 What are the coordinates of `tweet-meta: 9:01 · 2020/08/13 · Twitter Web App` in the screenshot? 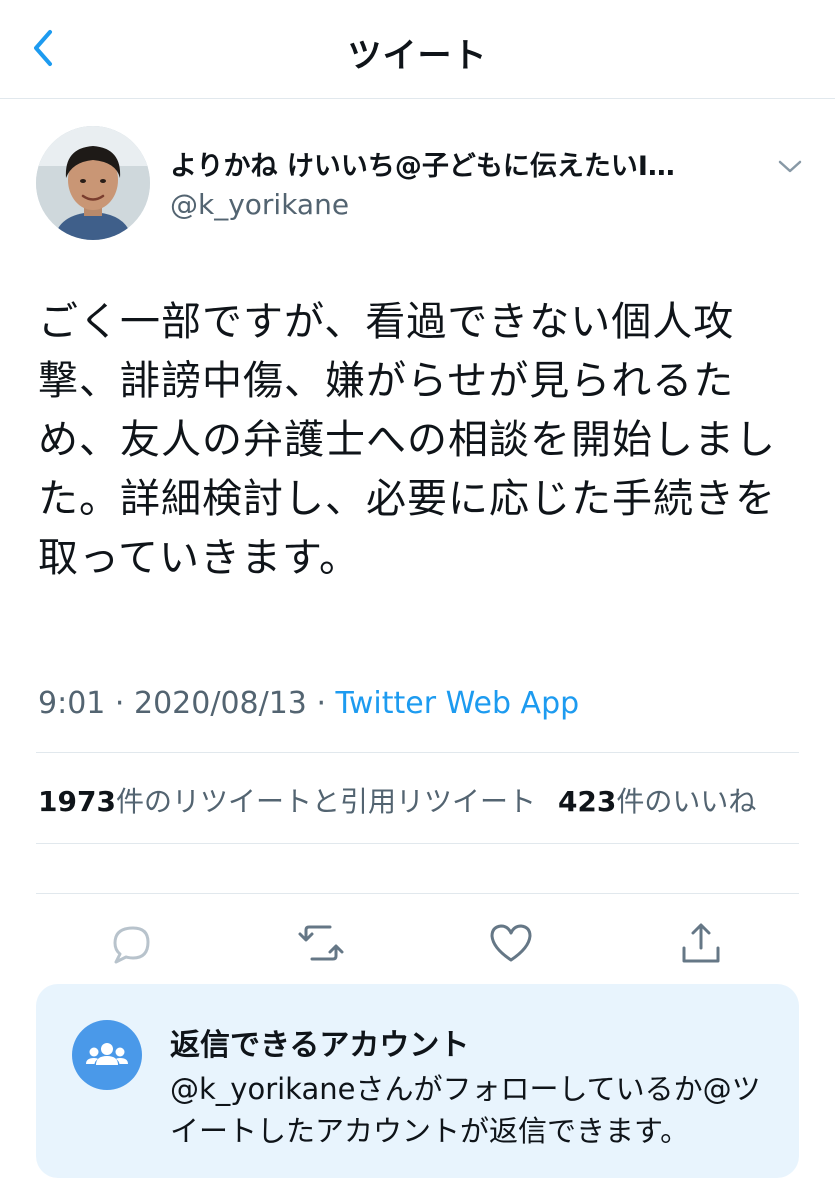 It's located at (308, 703).